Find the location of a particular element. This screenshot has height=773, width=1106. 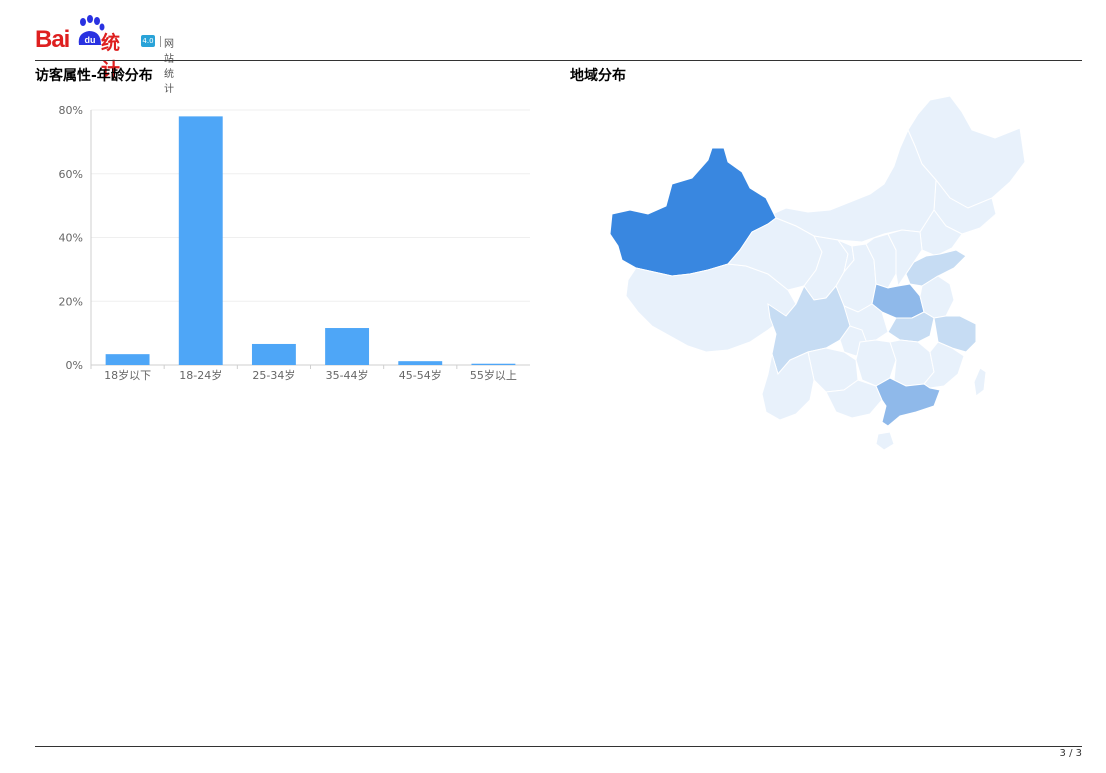

footer-divider is located at coordinates (558, 746).